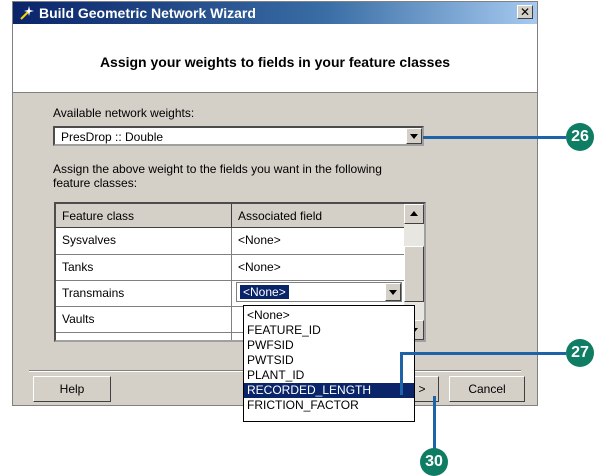  What do you see at coordinates (329, 345) in the screenshot?
I see `list-item: PWFSID` at bounding box center [329, 345].